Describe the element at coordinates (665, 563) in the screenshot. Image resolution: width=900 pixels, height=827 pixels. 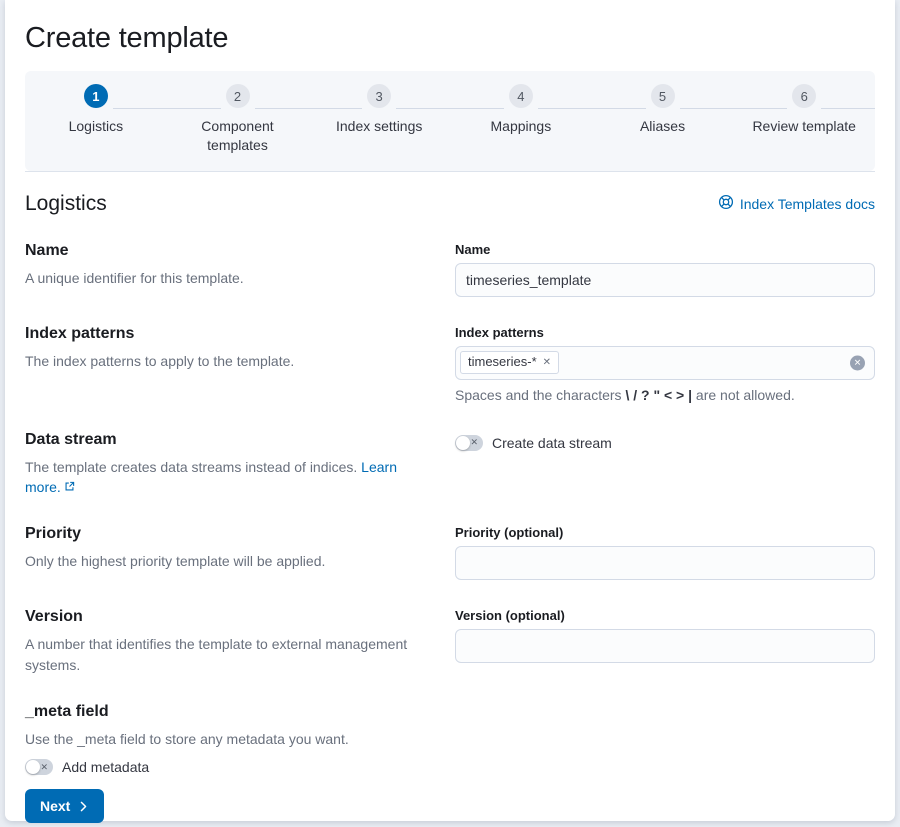
I see `priority-input` at that location.